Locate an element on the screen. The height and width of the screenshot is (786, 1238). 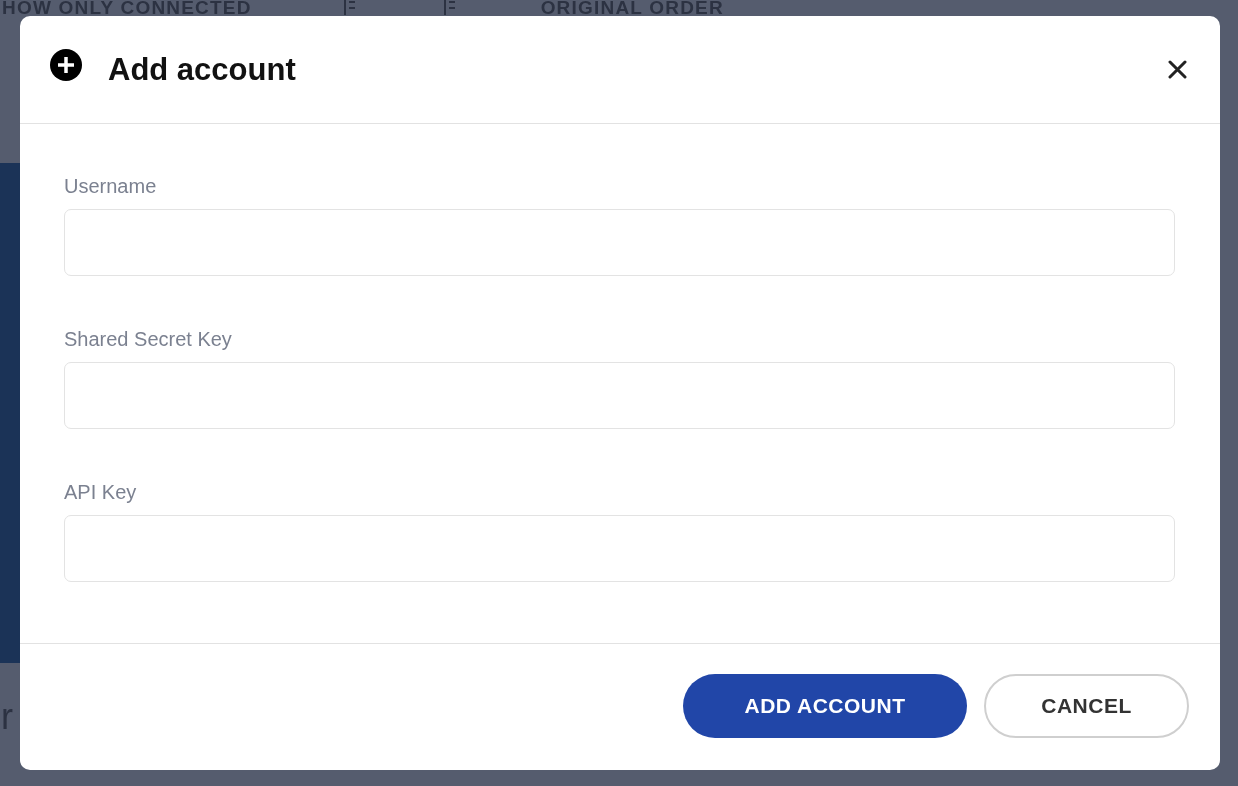
close-icon is located at coordinates (1177, 69).